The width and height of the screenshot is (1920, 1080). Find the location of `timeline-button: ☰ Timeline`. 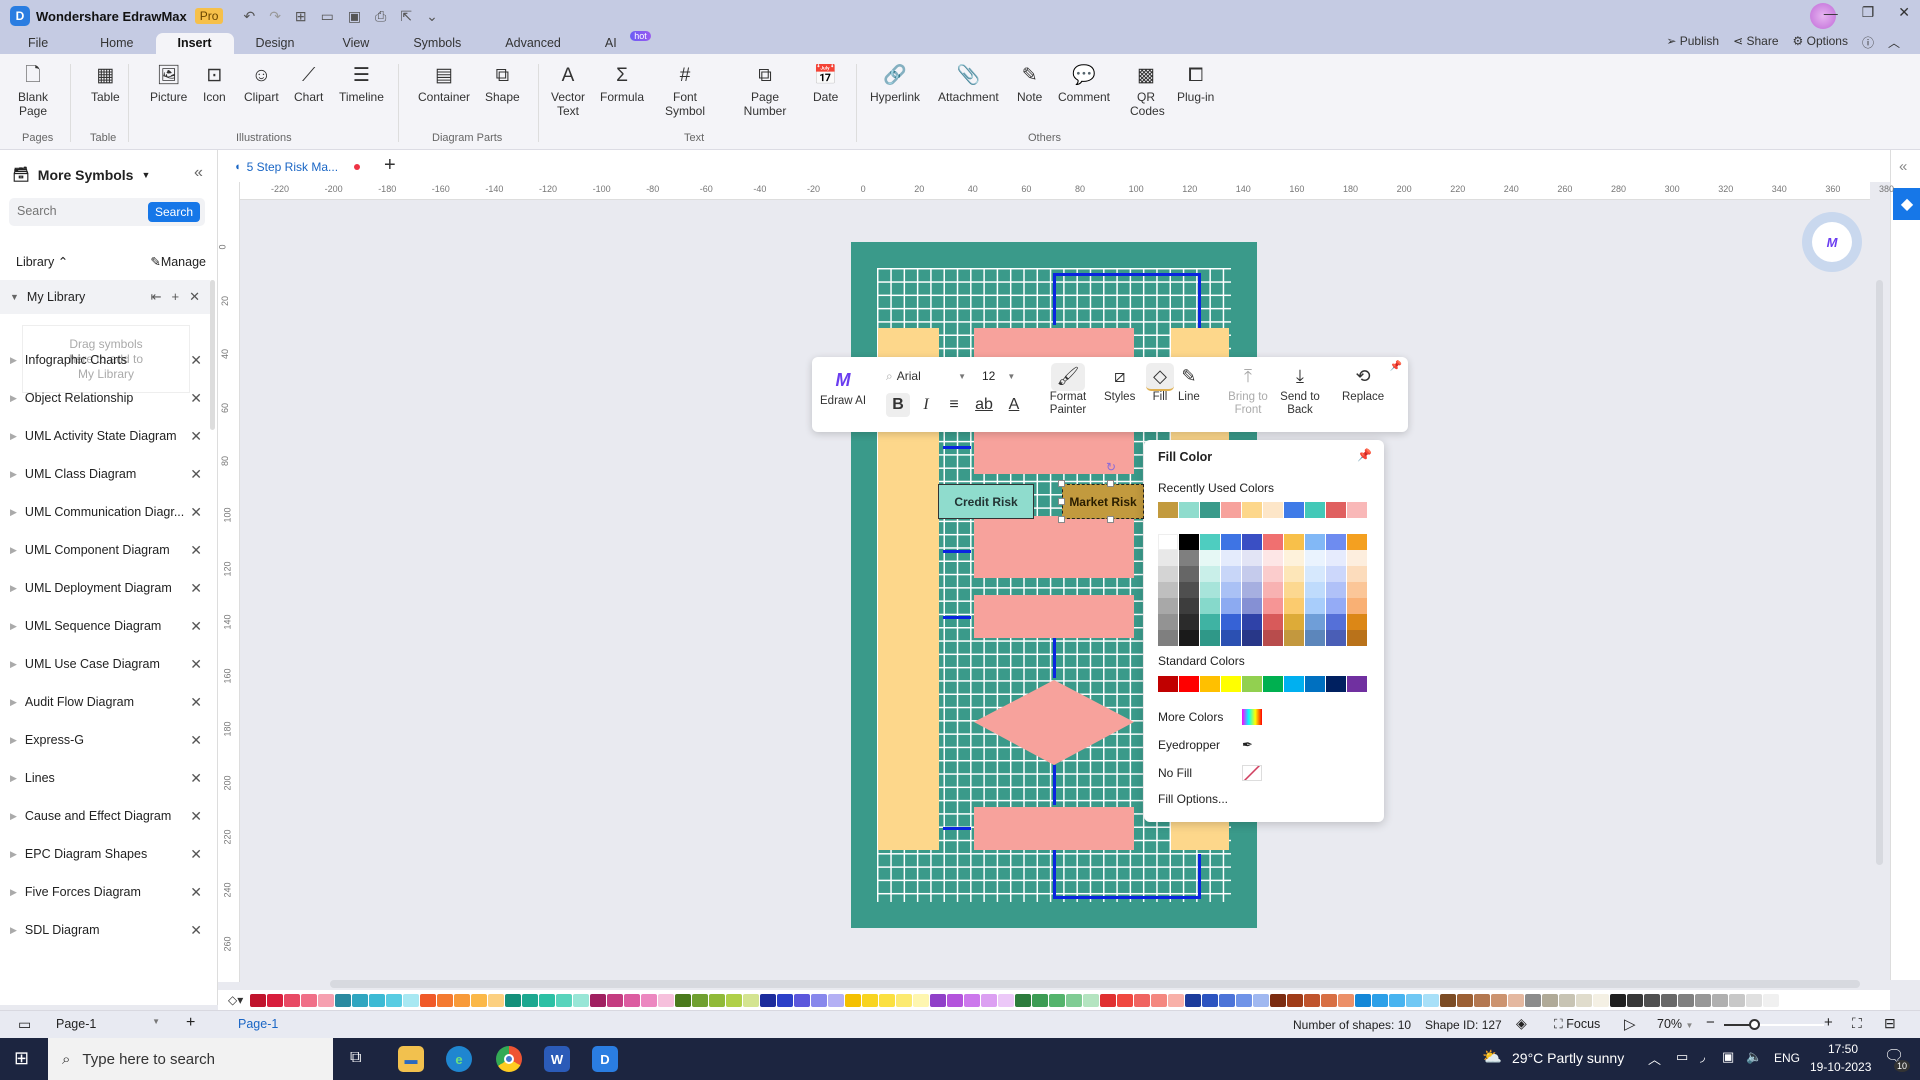

timeline-button: ☰ Timeline is located at coordinates (361, 84).